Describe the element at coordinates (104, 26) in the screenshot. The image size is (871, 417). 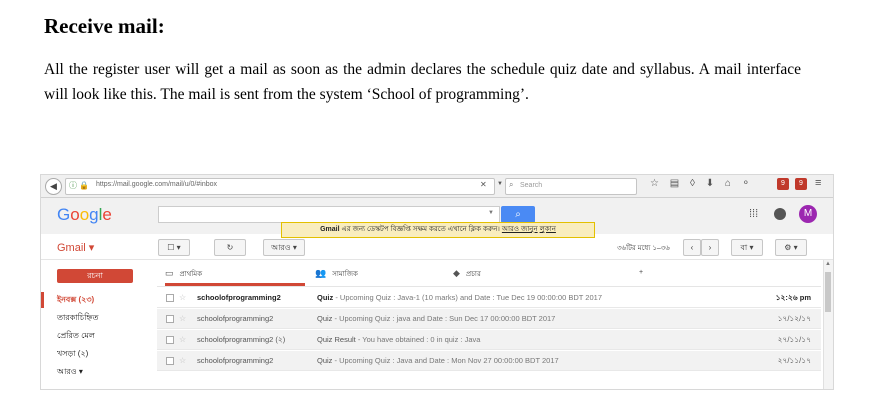
I see `section-heading: Receive mail:` at that location.